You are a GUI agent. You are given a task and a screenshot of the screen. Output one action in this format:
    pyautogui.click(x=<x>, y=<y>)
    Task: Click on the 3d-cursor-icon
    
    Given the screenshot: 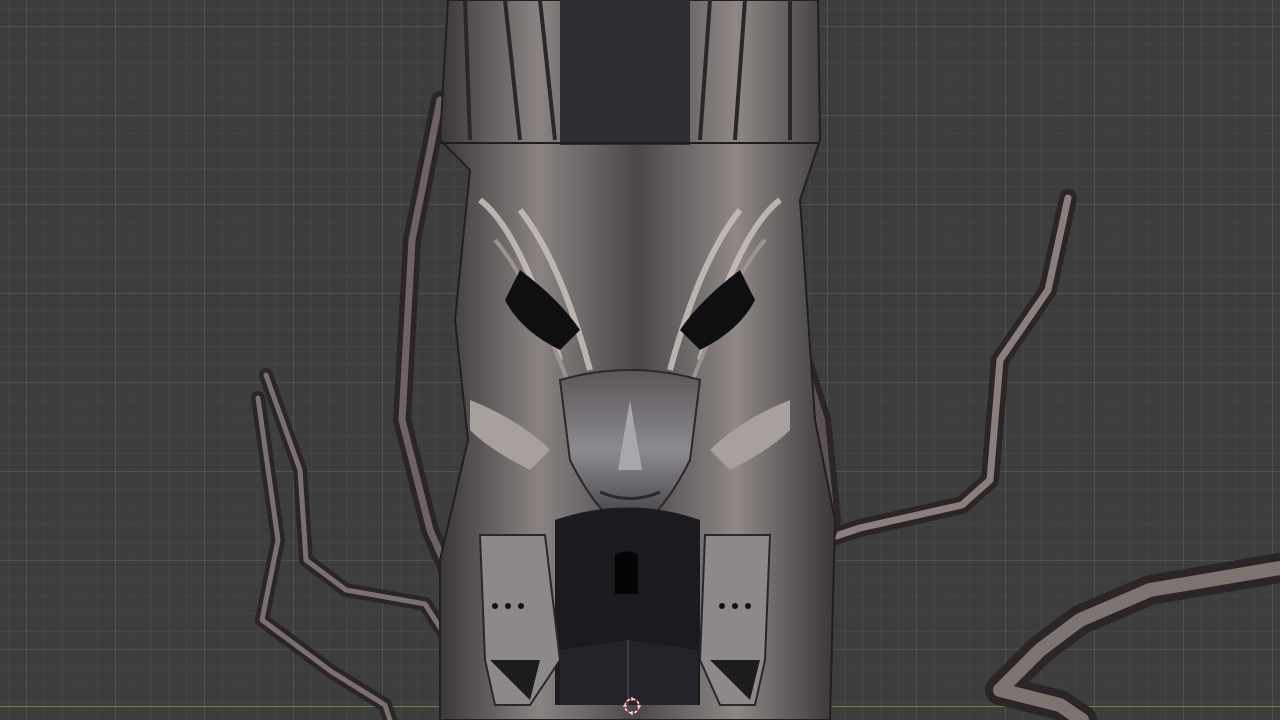 What is the action you would take?
    pyautogui.click(x=632, y=706)
    